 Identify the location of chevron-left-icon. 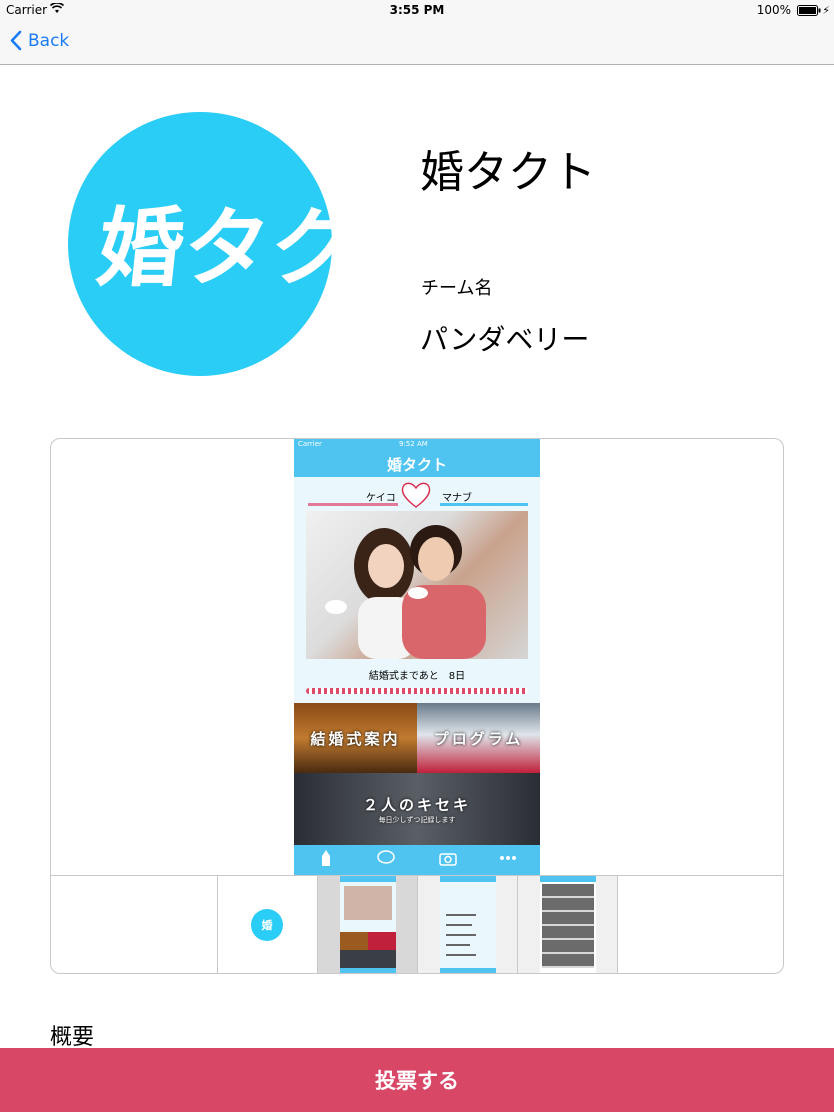
(16, 40).